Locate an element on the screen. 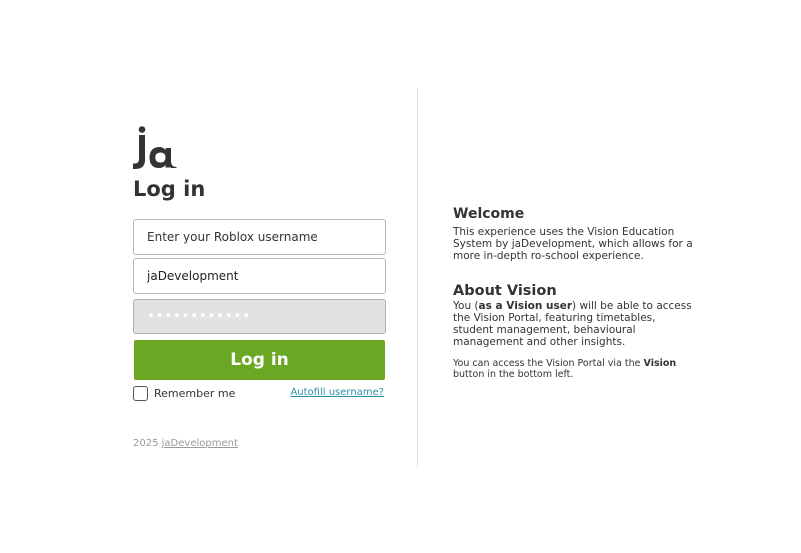  footer-year: 2025 is located at coordinates (146, 443).